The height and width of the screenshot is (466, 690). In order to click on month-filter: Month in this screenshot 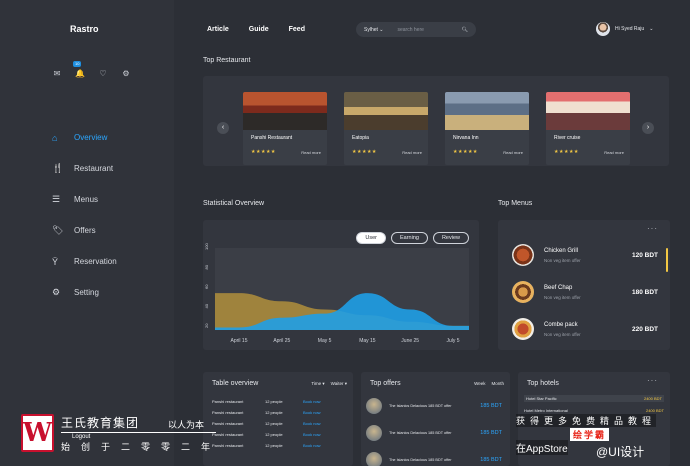, I will do `click(497, 383)`.